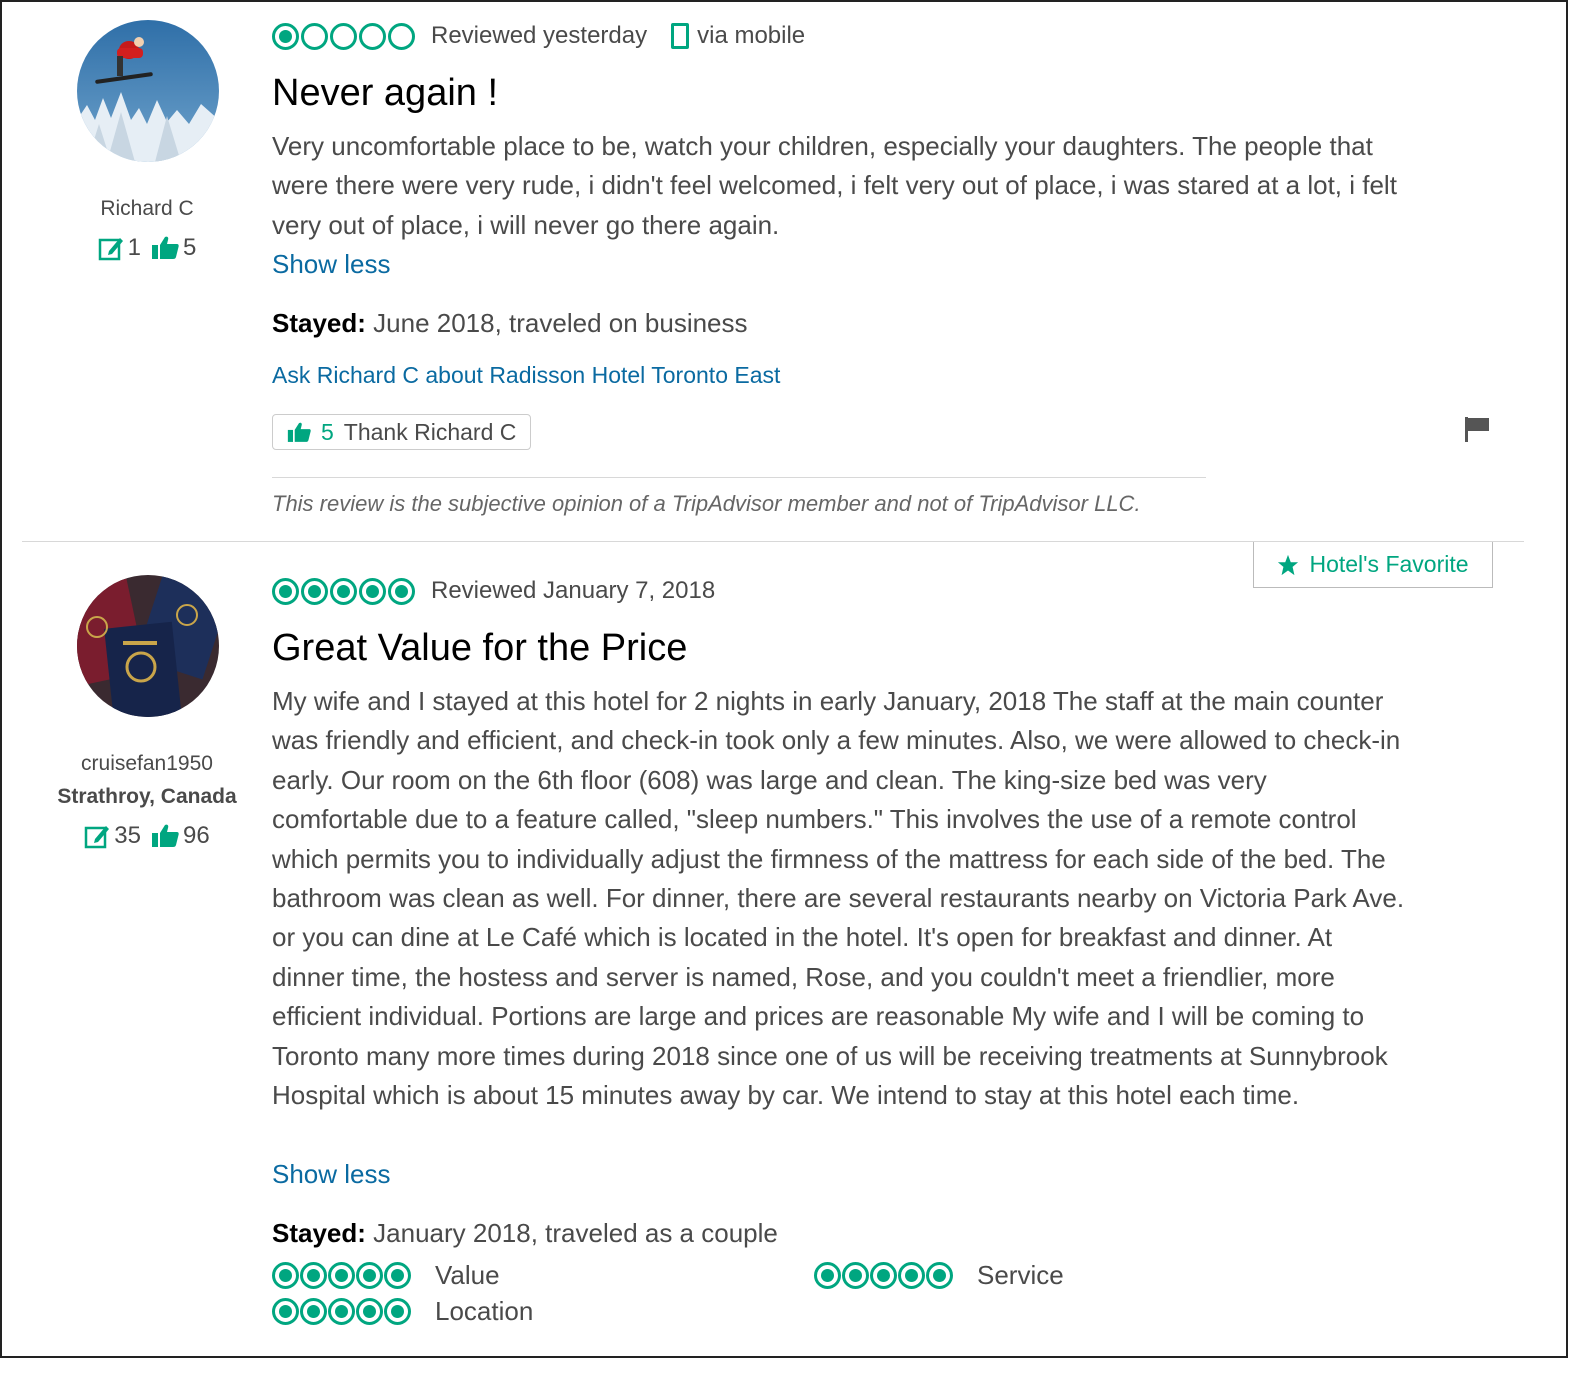 The height and width of the screenshot is (1380, 1592). I want to click on badge-label: Hotel's Favorite, so click(1389, 564).